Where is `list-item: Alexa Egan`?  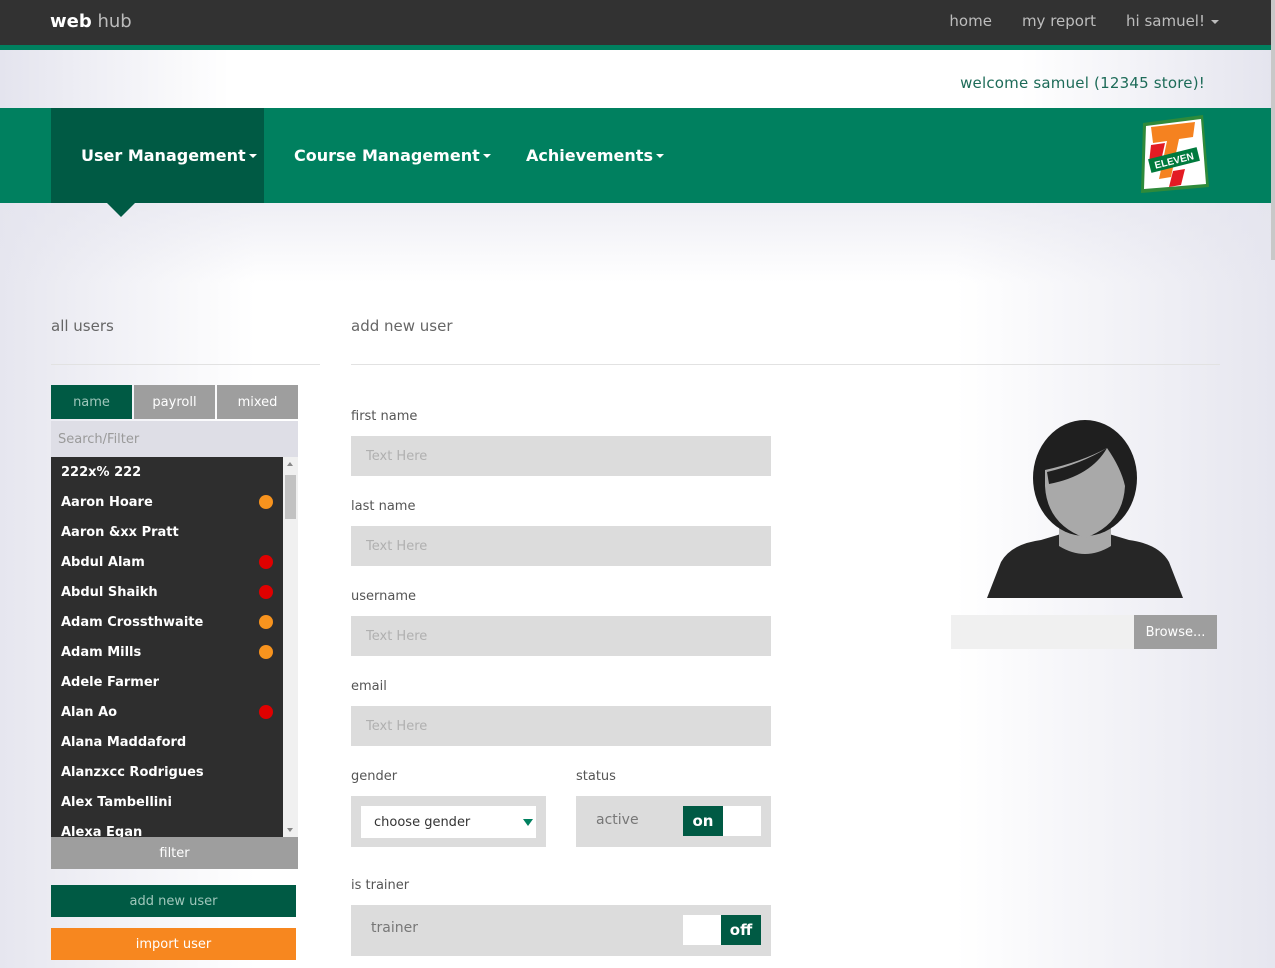 list-item: Alexa Egan is located at coordinates (167, 827).